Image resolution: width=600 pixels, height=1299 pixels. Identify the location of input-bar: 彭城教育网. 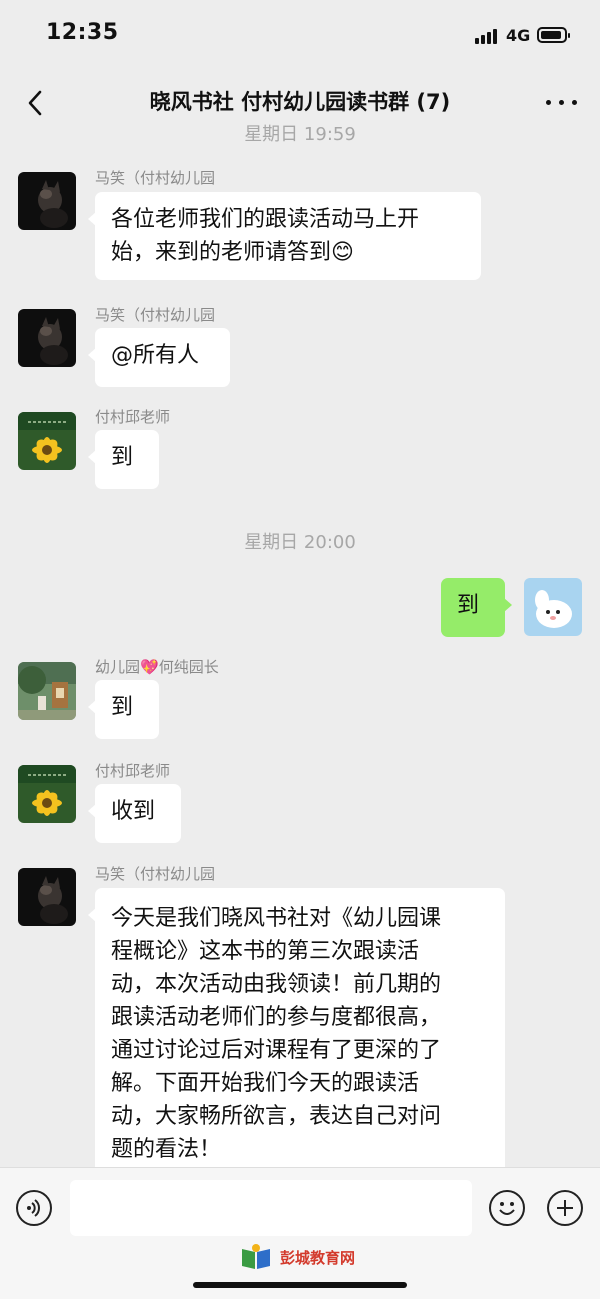
(300, 1233).